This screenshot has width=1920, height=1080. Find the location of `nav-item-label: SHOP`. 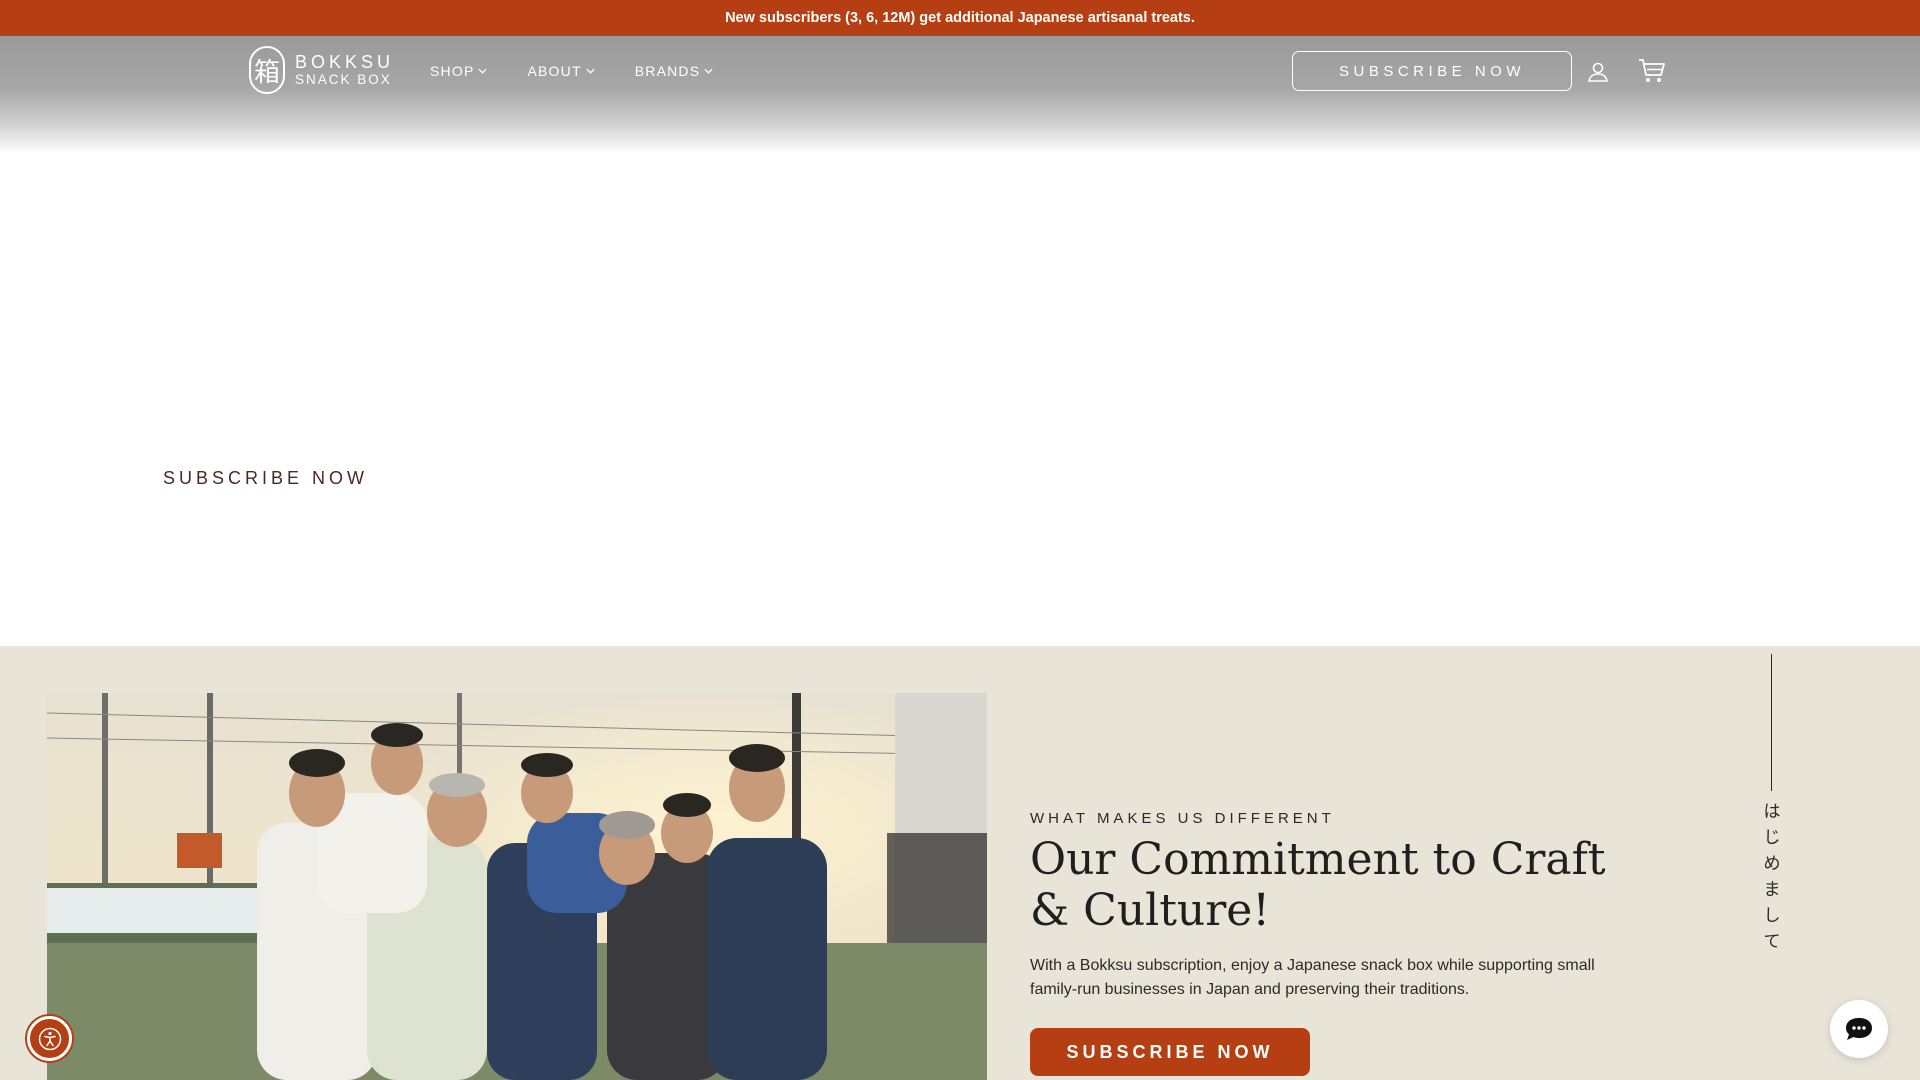

nav-item-label: SHOP is located at coordinates (452, 71).